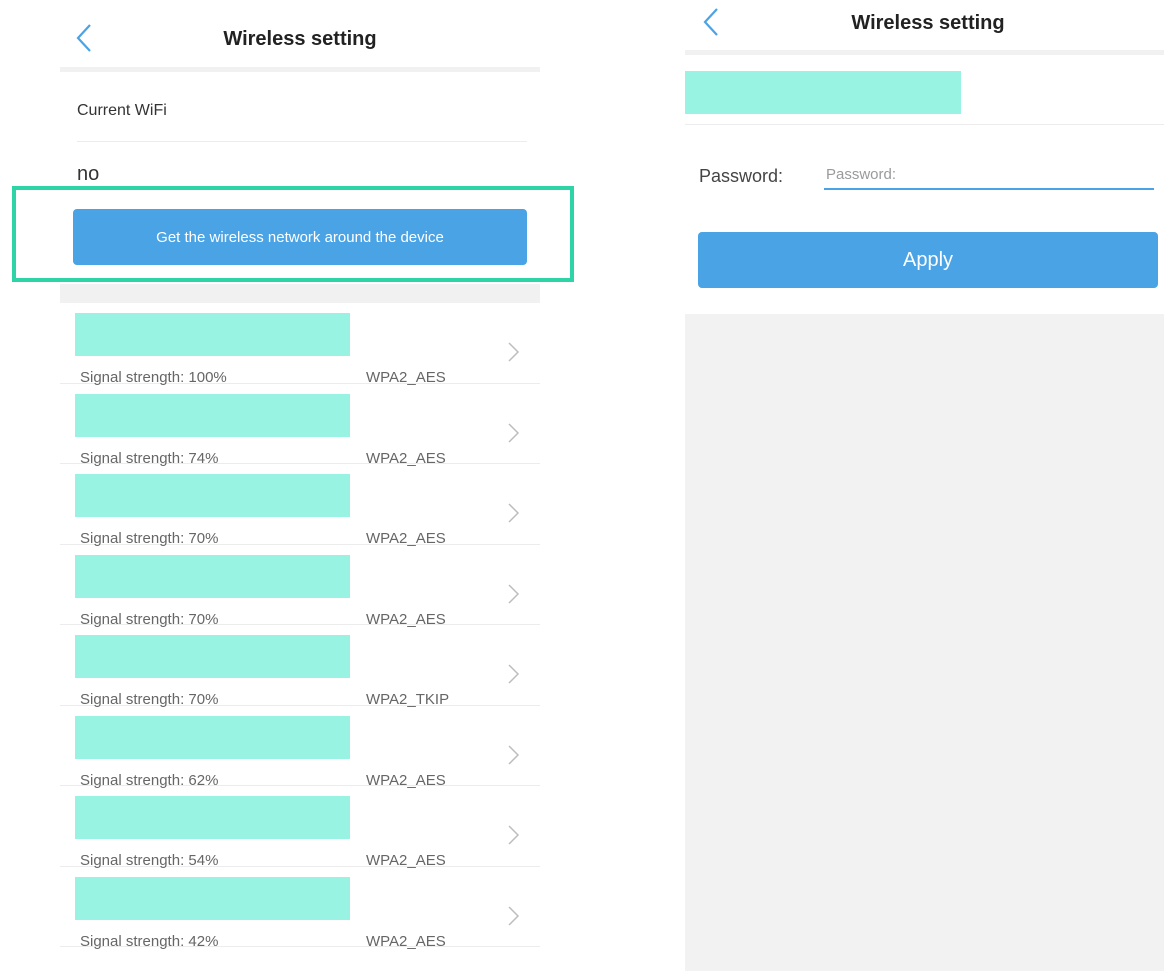 The width and height of the screenshot is (1164, 971). Describe the element at coordinates (122, 110) in the screenshot. I see `current-wifi-label: Current WiFi` at that location.